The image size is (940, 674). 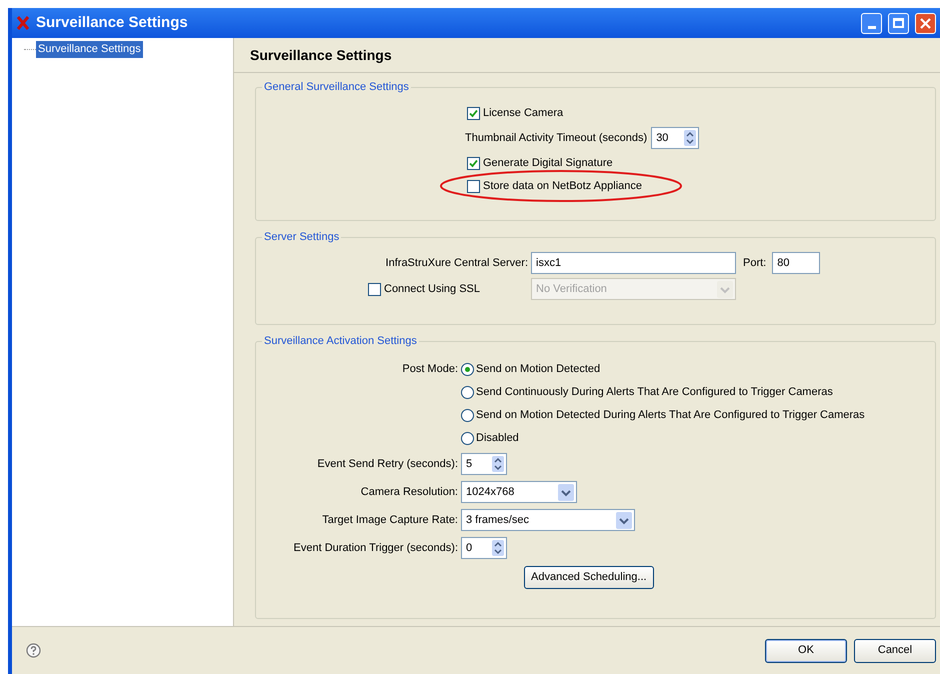 I want to click on field-label: Target Image Capture Rate:, so click(x=390, y=520).